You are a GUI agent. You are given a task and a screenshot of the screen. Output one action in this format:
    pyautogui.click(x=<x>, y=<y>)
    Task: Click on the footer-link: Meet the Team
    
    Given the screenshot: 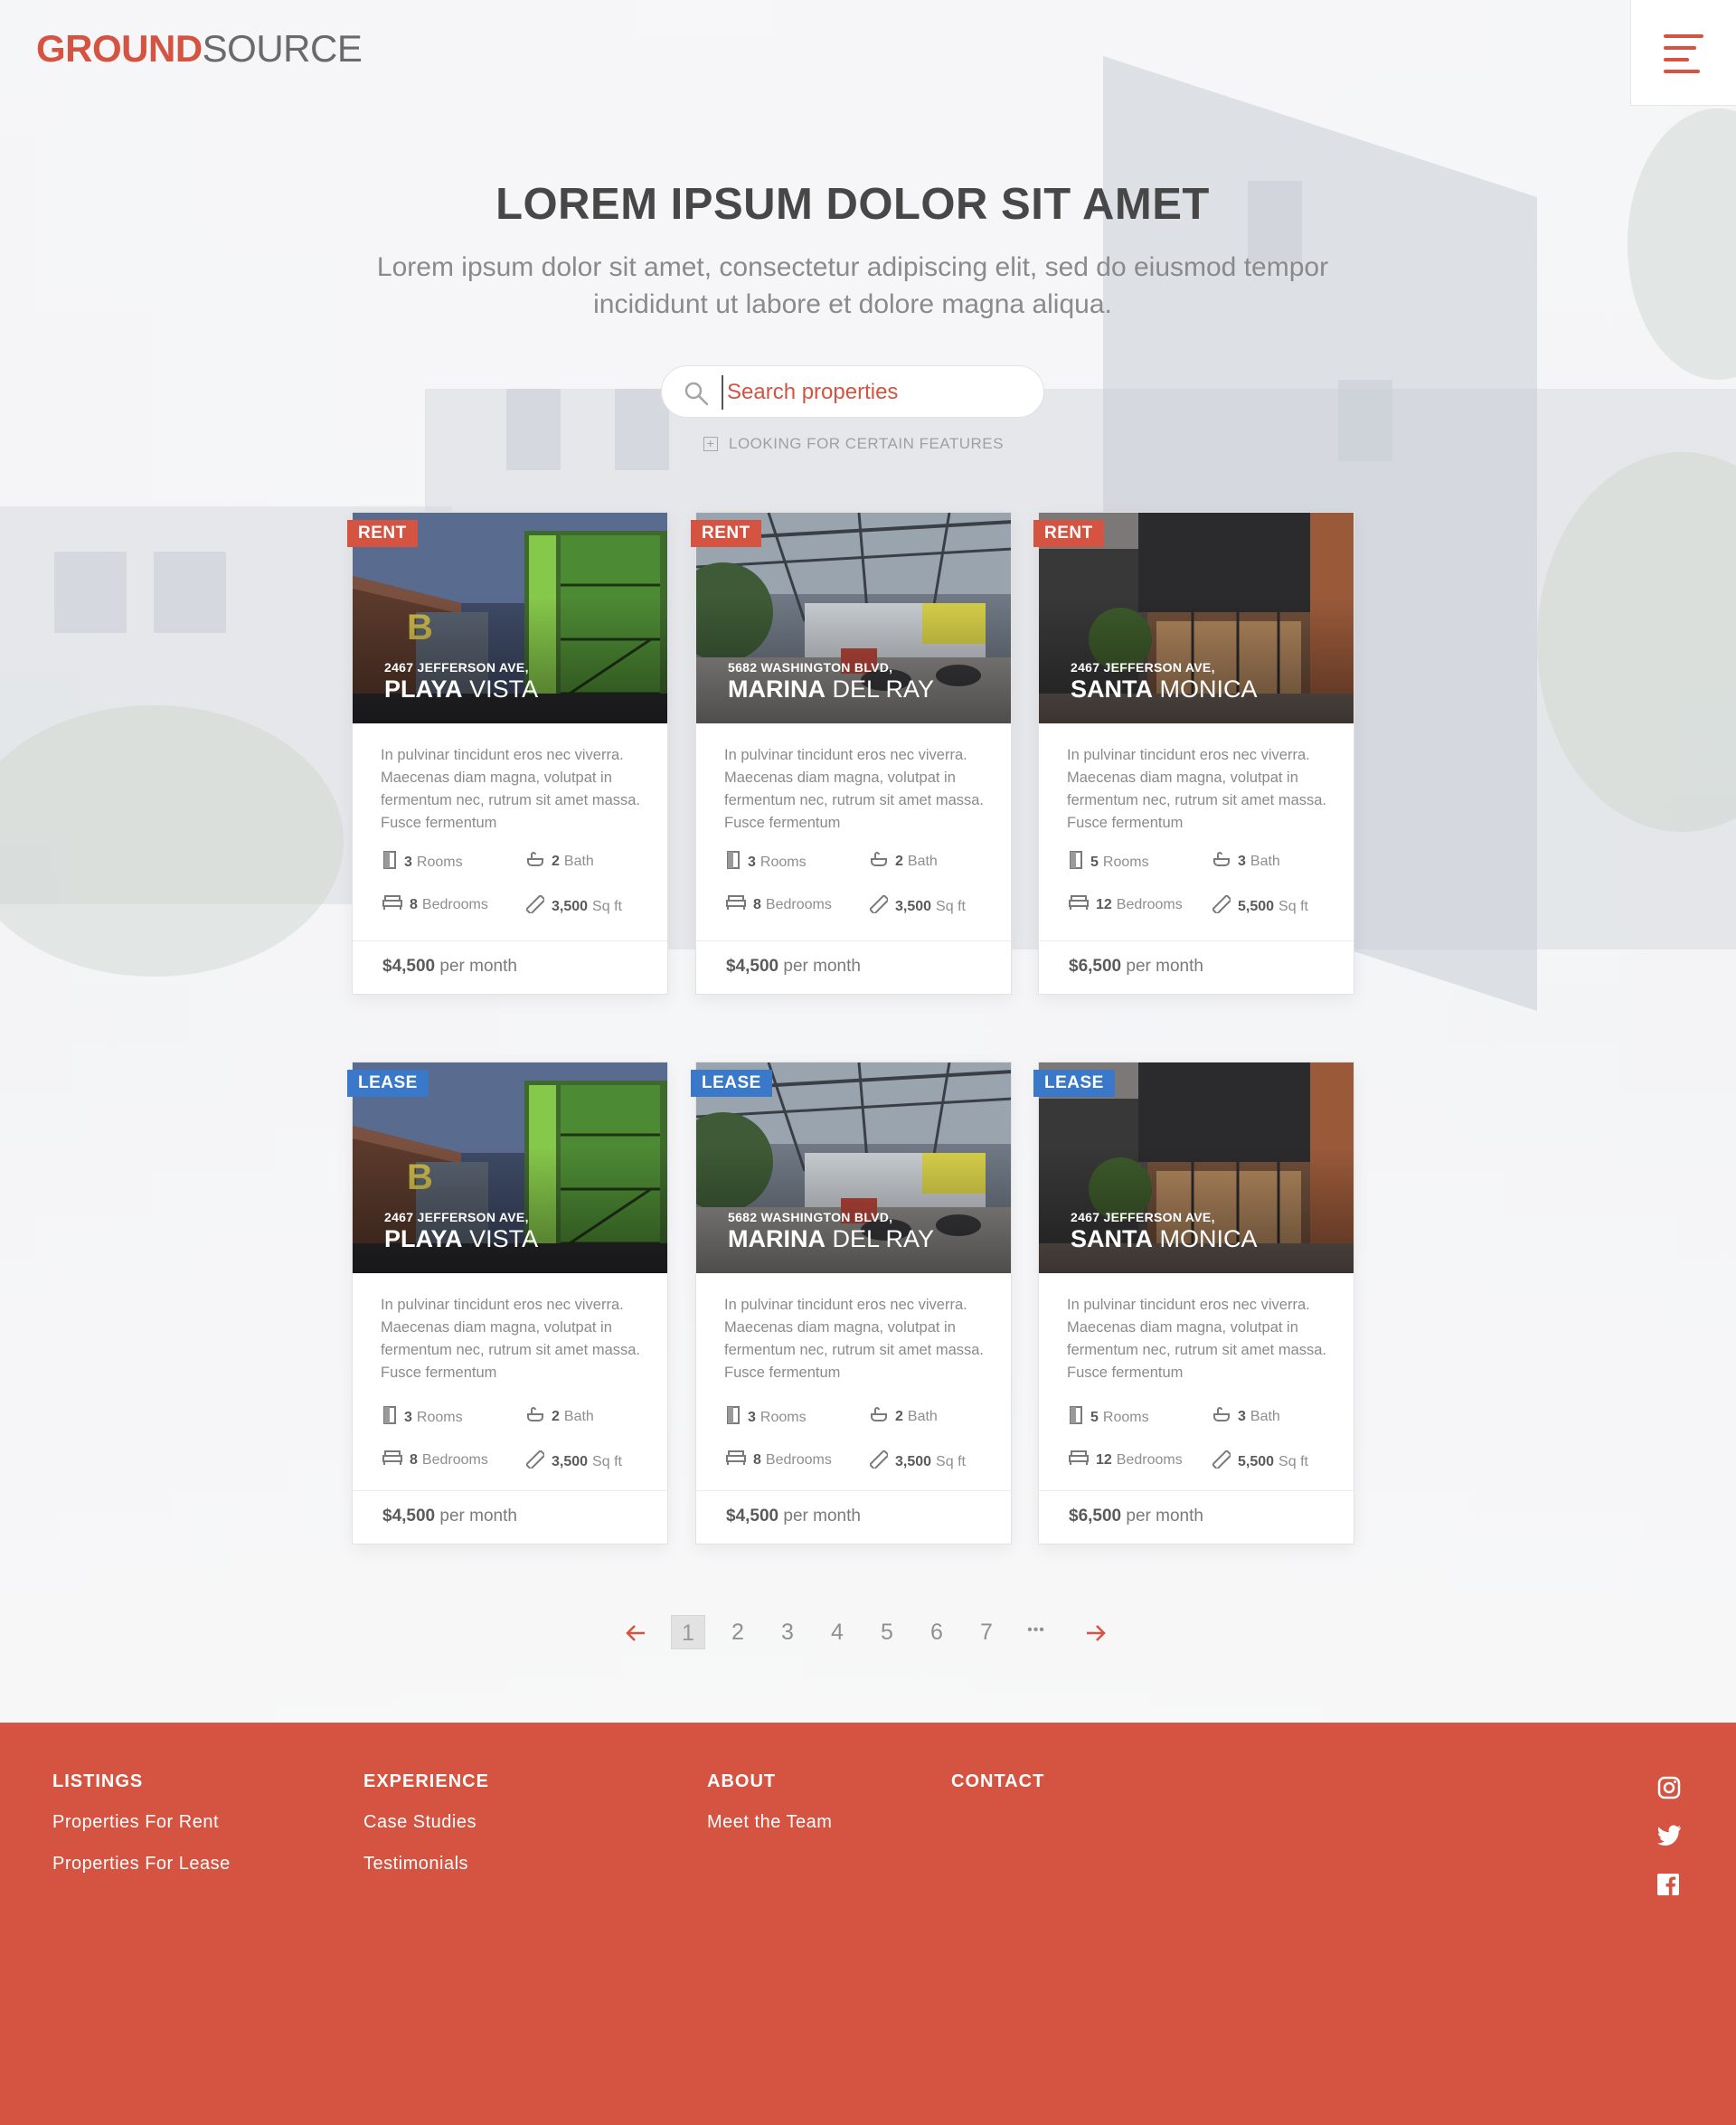 What is the action you would take?
    pyautogui.click(x=769, y=1822)
    